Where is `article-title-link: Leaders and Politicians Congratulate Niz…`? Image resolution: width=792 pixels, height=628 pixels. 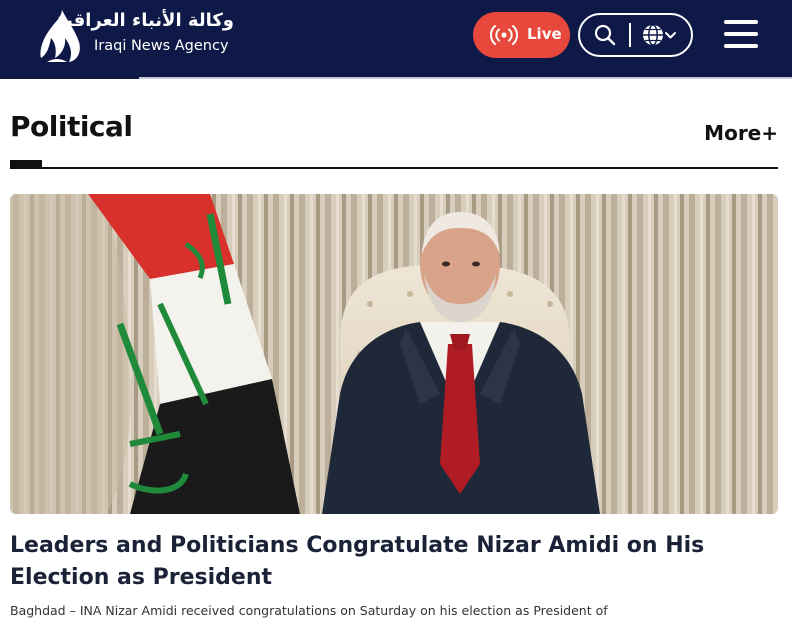
article-title-link: Leaders and Politicians Congratulate Niz… is located at coordinates (390, 562).